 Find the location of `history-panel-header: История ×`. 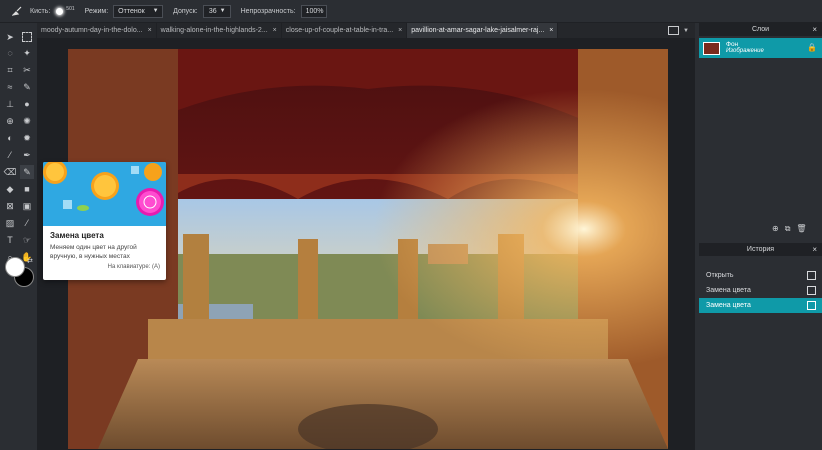

history-panel-header: История × is located at coordinates (760, 249).